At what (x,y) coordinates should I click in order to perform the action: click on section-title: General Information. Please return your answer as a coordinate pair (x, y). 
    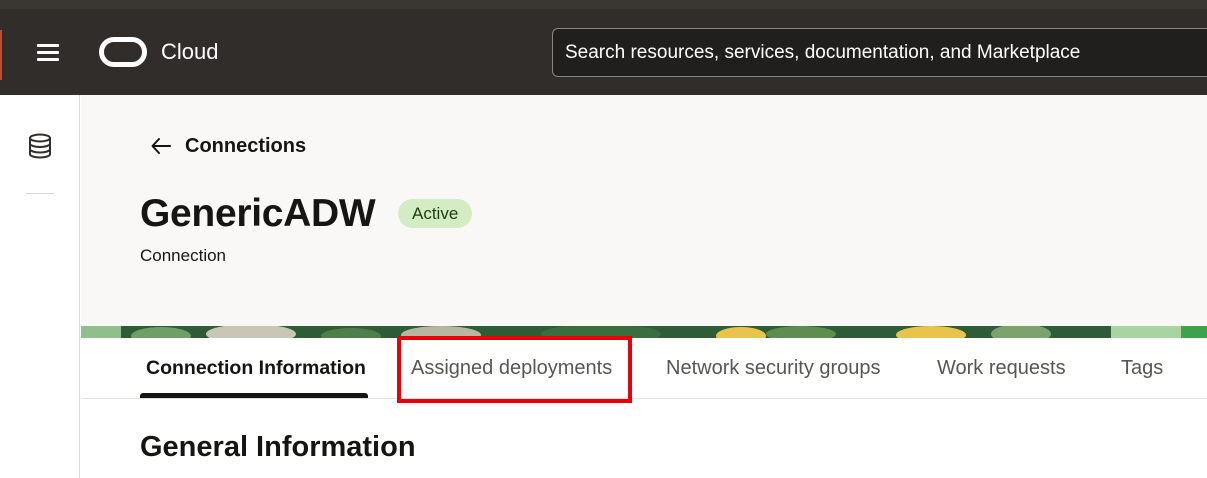
    Looking at the image, I should click on (278, 447).